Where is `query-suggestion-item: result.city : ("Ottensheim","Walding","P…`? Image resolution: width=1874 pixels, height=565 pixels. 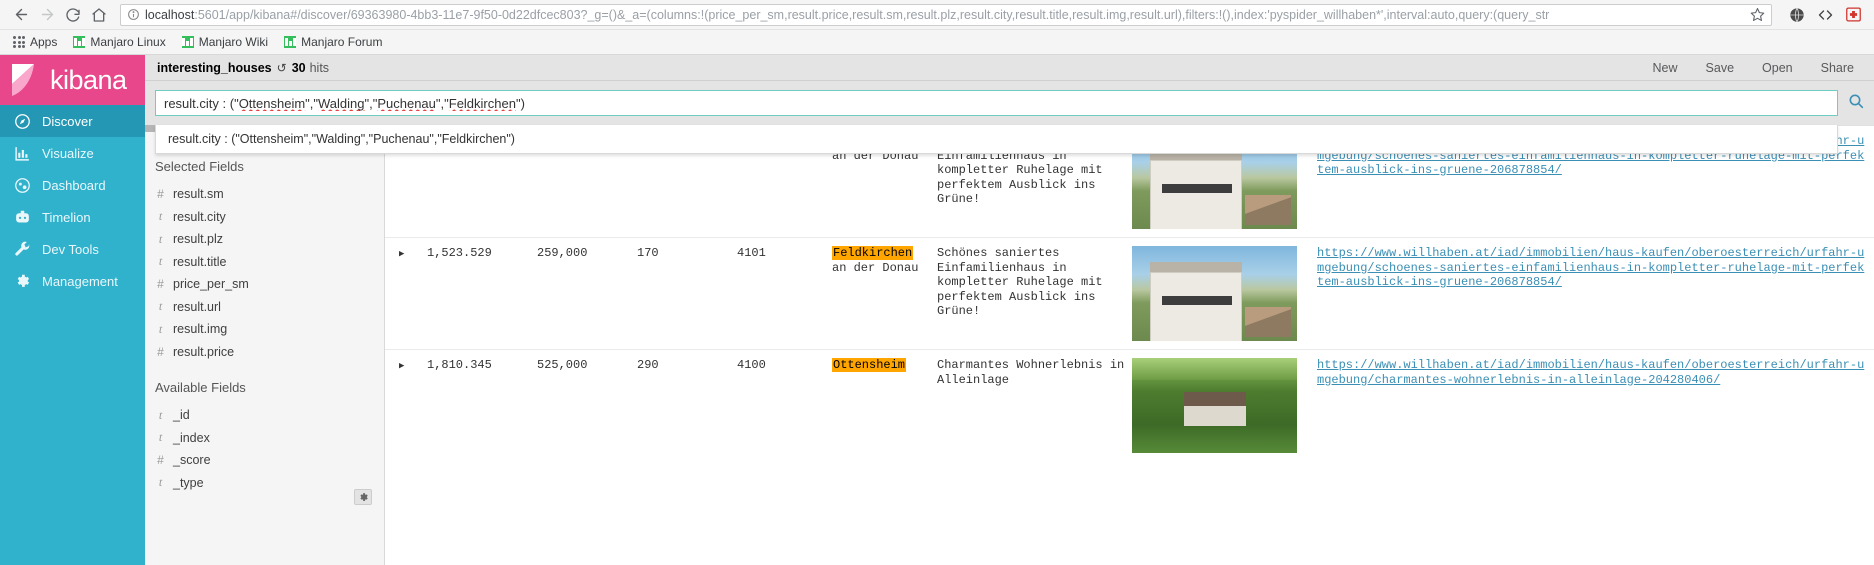 query-suggestion-item: result.city : ("Ottensheim","Walding","P… is located at coordinates (996, 139).